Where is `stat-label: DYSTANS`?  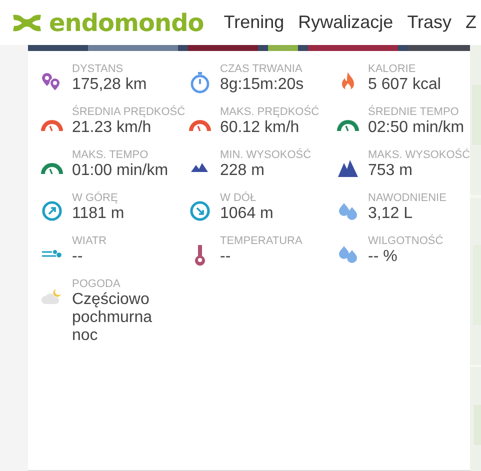 stat-label: DYSTANS is located at coordinates (98, 69).